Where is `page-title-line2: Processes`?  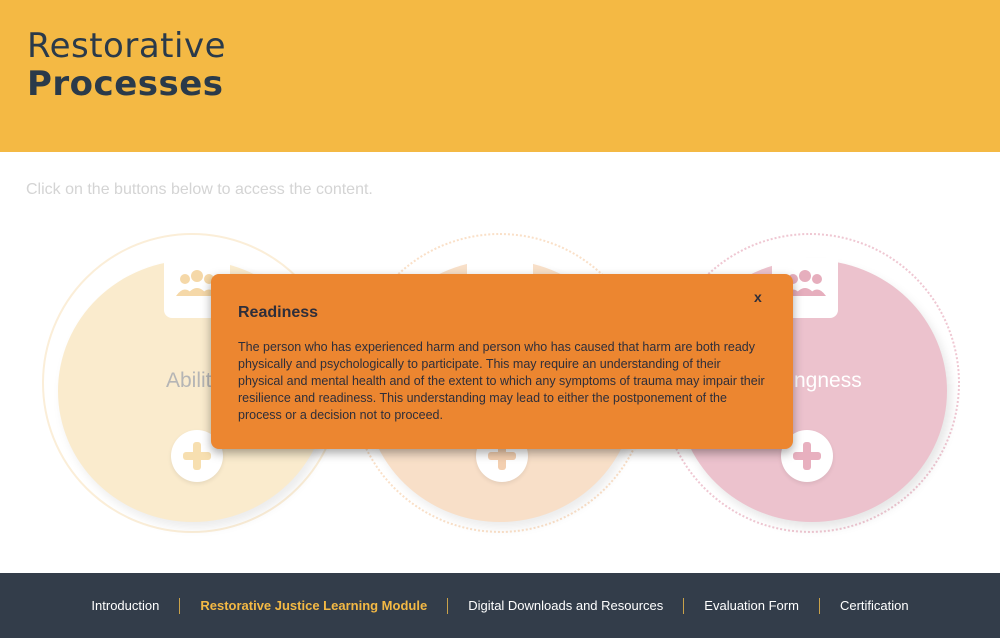 page-title-line2: Processes is located at coordinates (125, 84).